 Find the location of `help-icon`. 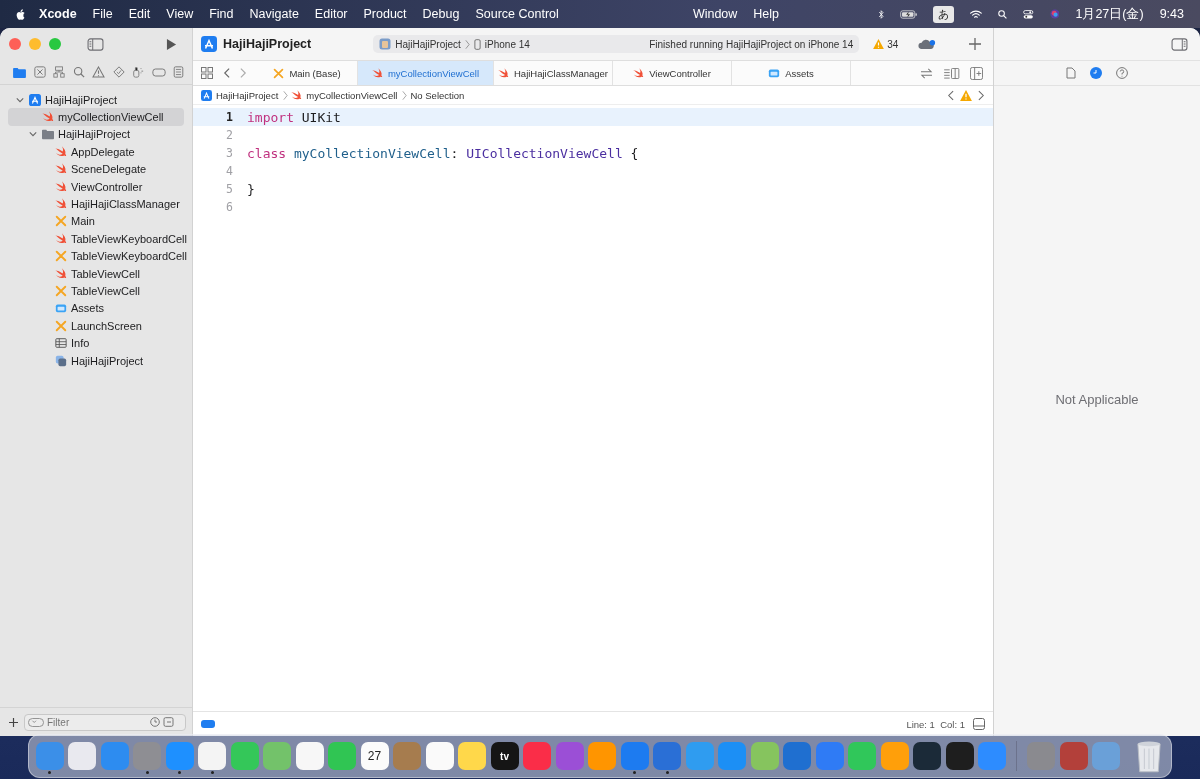

help-icon is located at coordinates (1122, 73).